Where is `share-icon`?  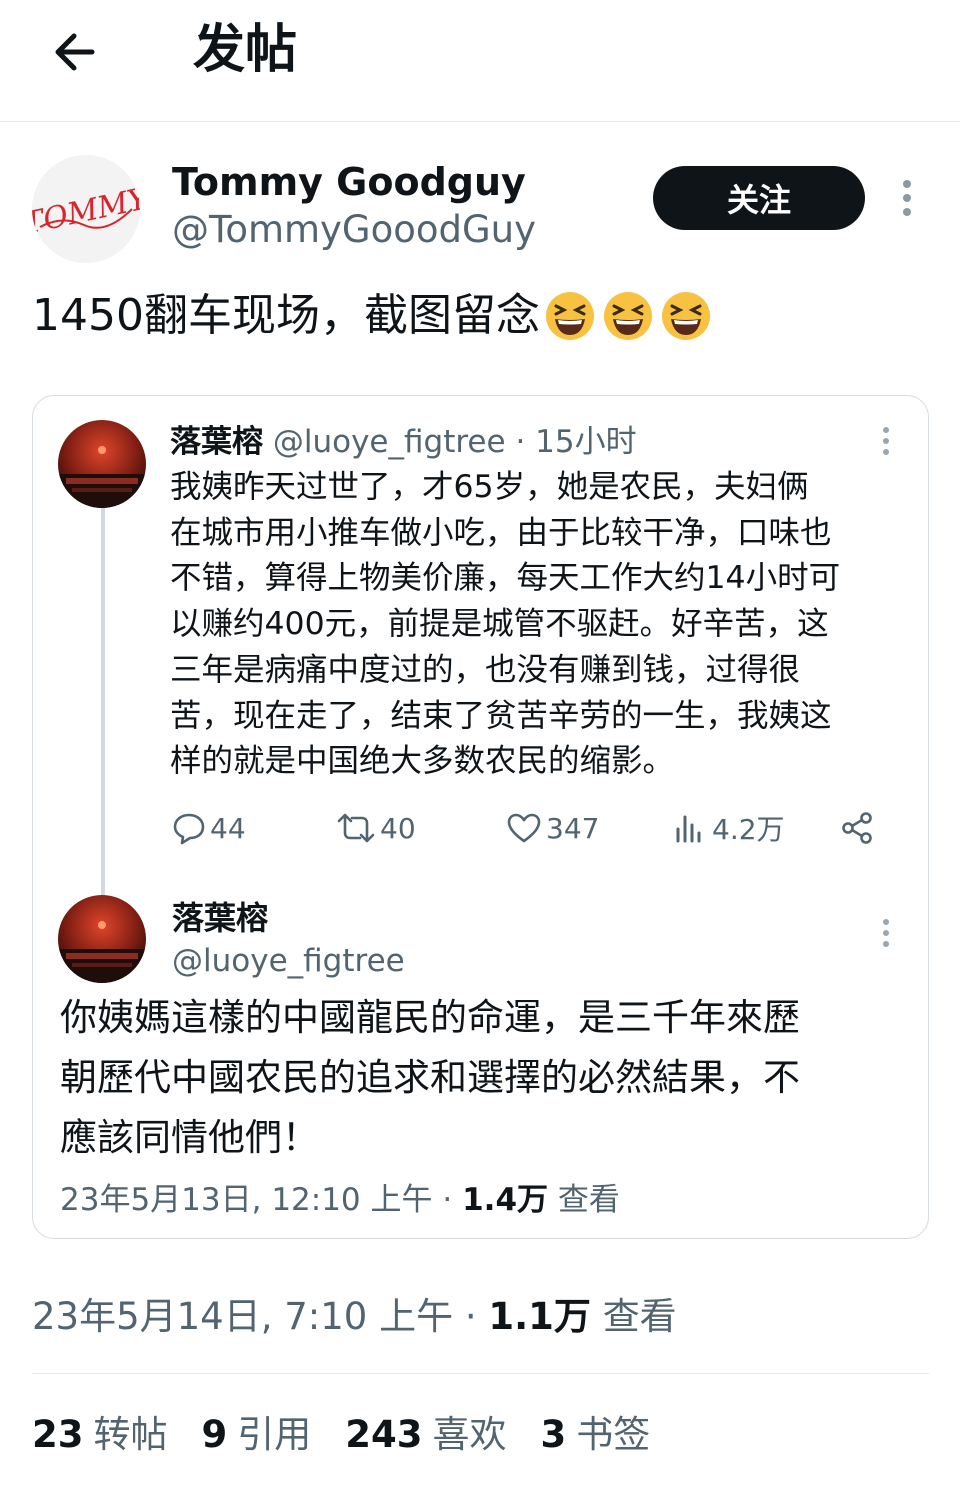
share-icon is located at coordinates (857, 828).